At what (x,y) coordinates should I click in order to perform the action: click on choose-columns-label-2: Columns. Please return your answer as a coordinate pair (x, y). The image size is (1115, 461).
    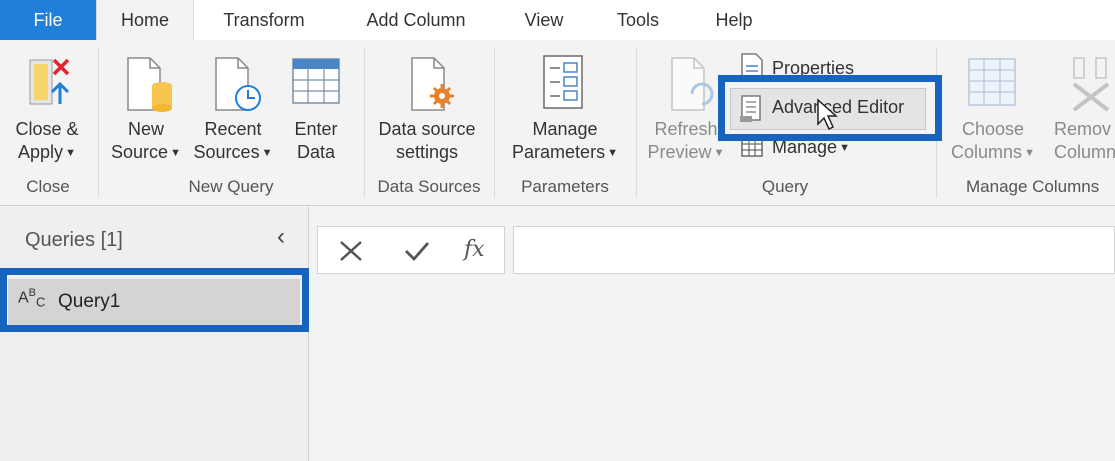
    Looking at the image, I should click on (987, 152).